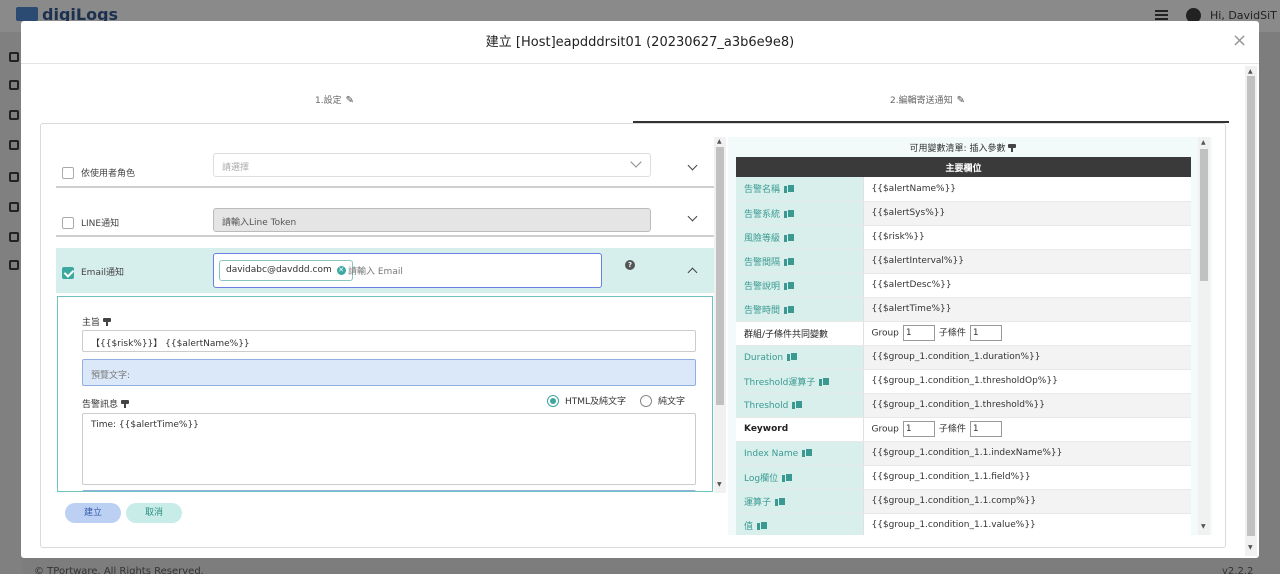  I want to click on variable-key: 告警系統, so click(800, 213).